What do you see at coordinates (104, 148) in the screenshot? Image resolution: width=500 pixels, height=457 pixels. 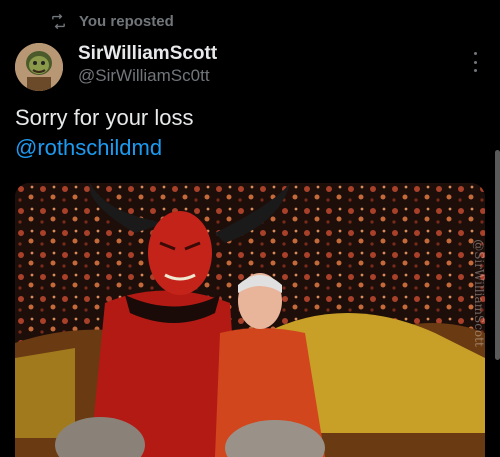 I see `mention-link: @rothschildmd` at bounding box center [104, 148].